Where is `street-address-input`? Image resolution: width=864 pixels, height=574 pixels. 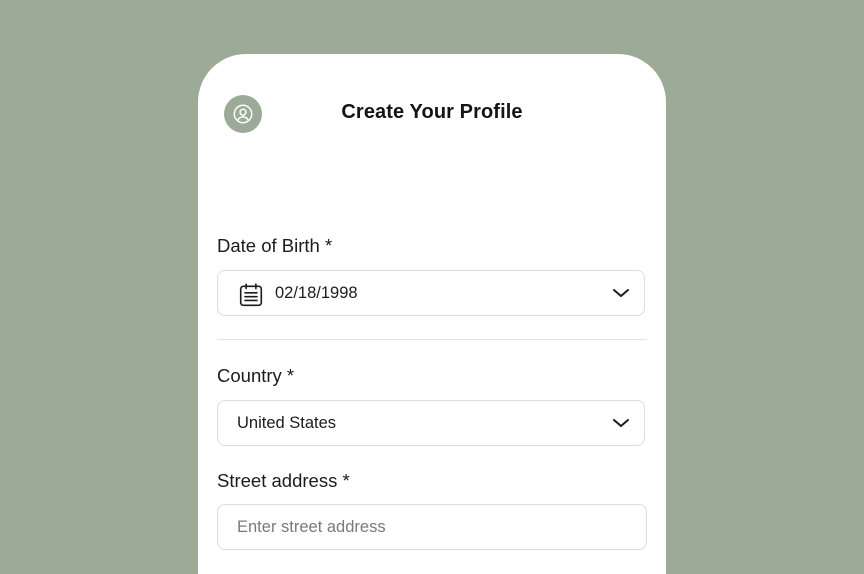 street-address-input is located at coordinates (432, 527).